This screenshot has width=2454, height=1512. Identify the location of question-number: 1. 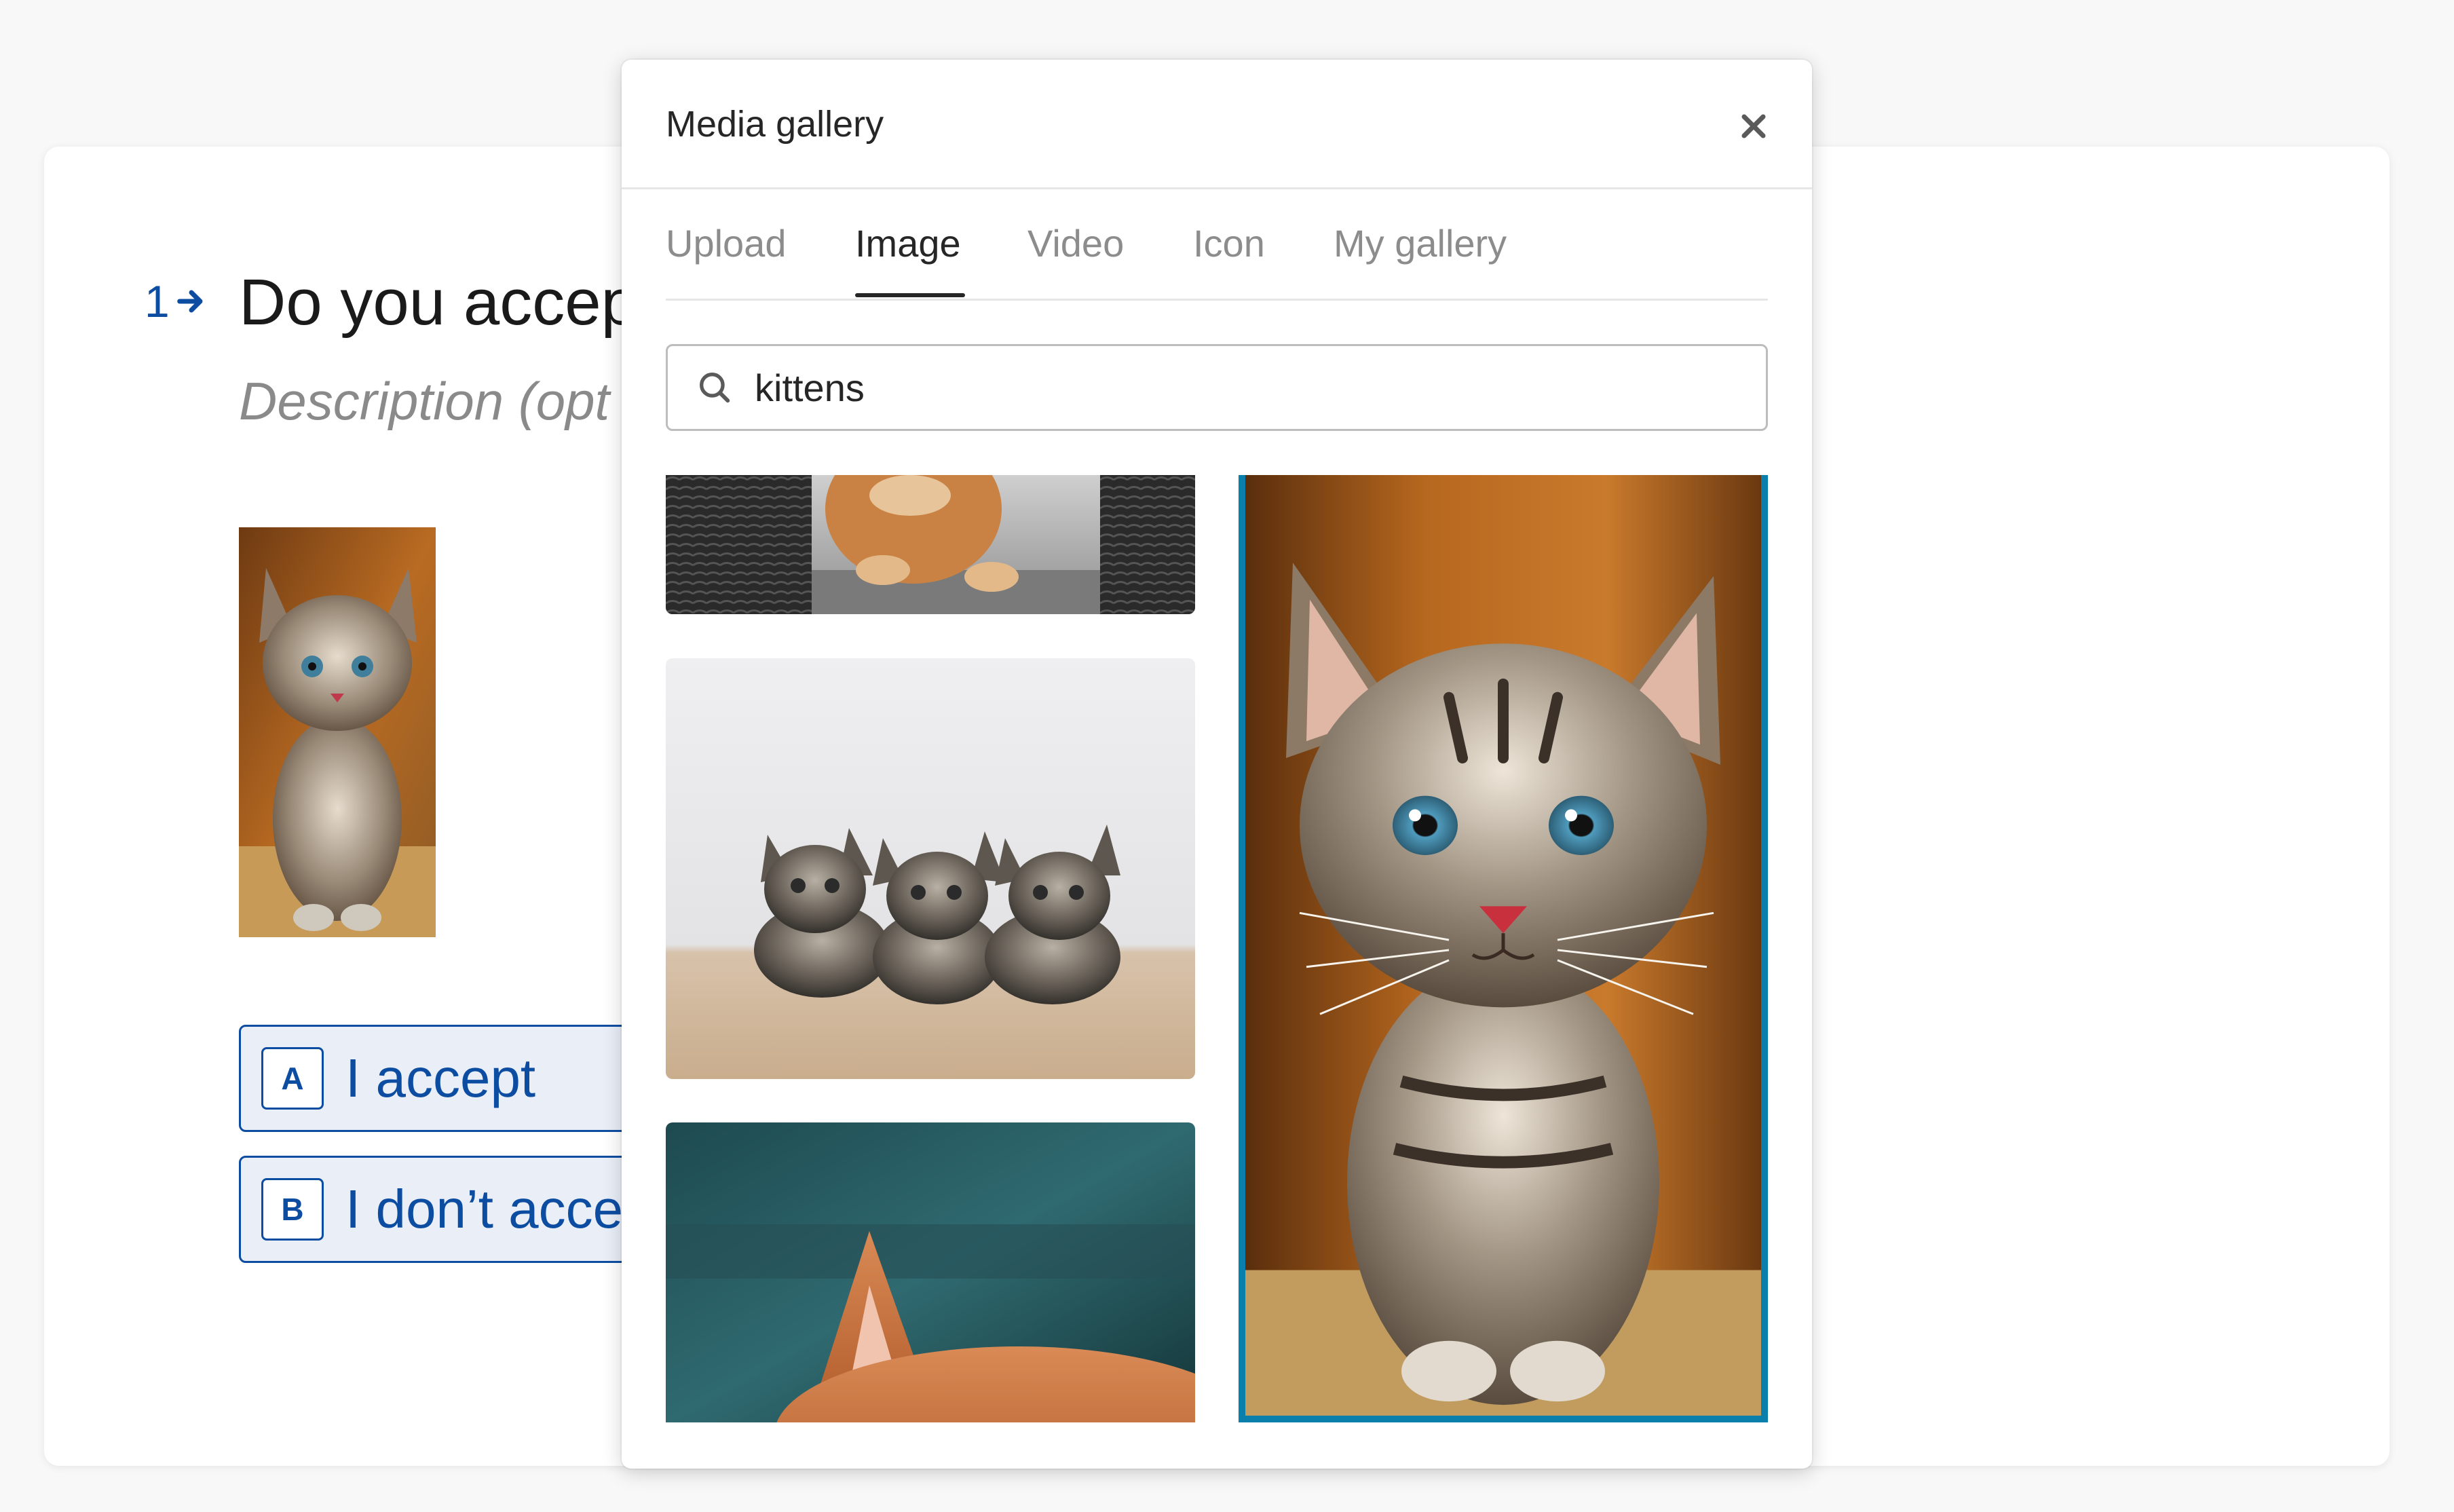
(177, 301).